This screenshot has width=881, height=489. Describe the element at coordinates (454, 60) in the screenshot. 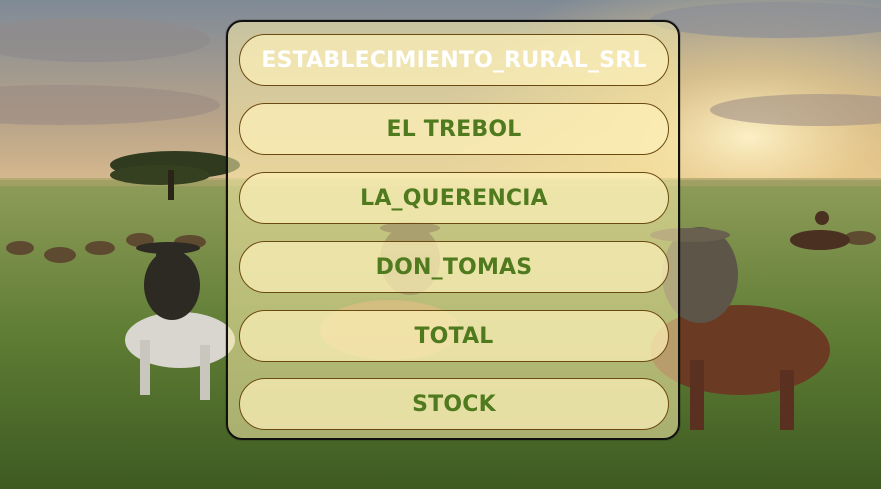

I see `menu-button-establecimiento-rural-srl: ESTABLECIMIENTO_RURAL_SRL` at that location.